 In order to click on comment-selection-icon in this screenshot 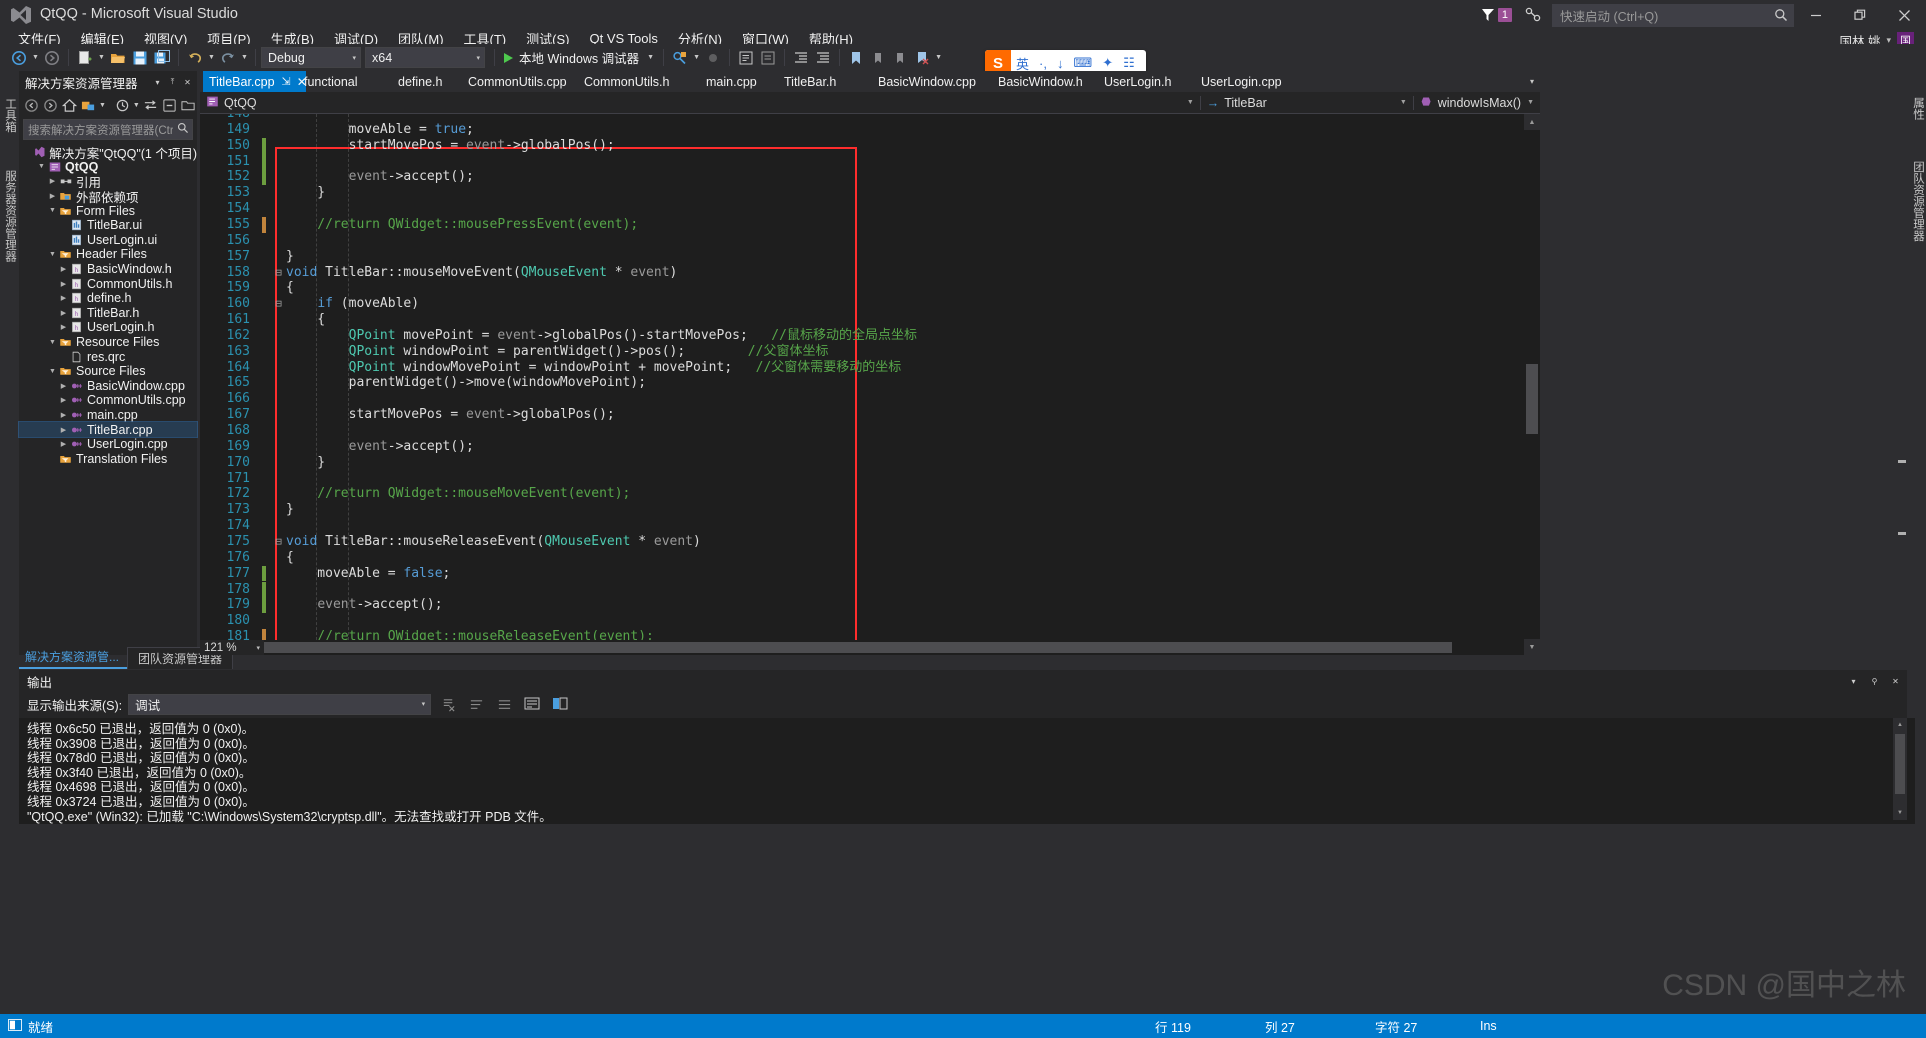, I will do `click(746, 58)`.